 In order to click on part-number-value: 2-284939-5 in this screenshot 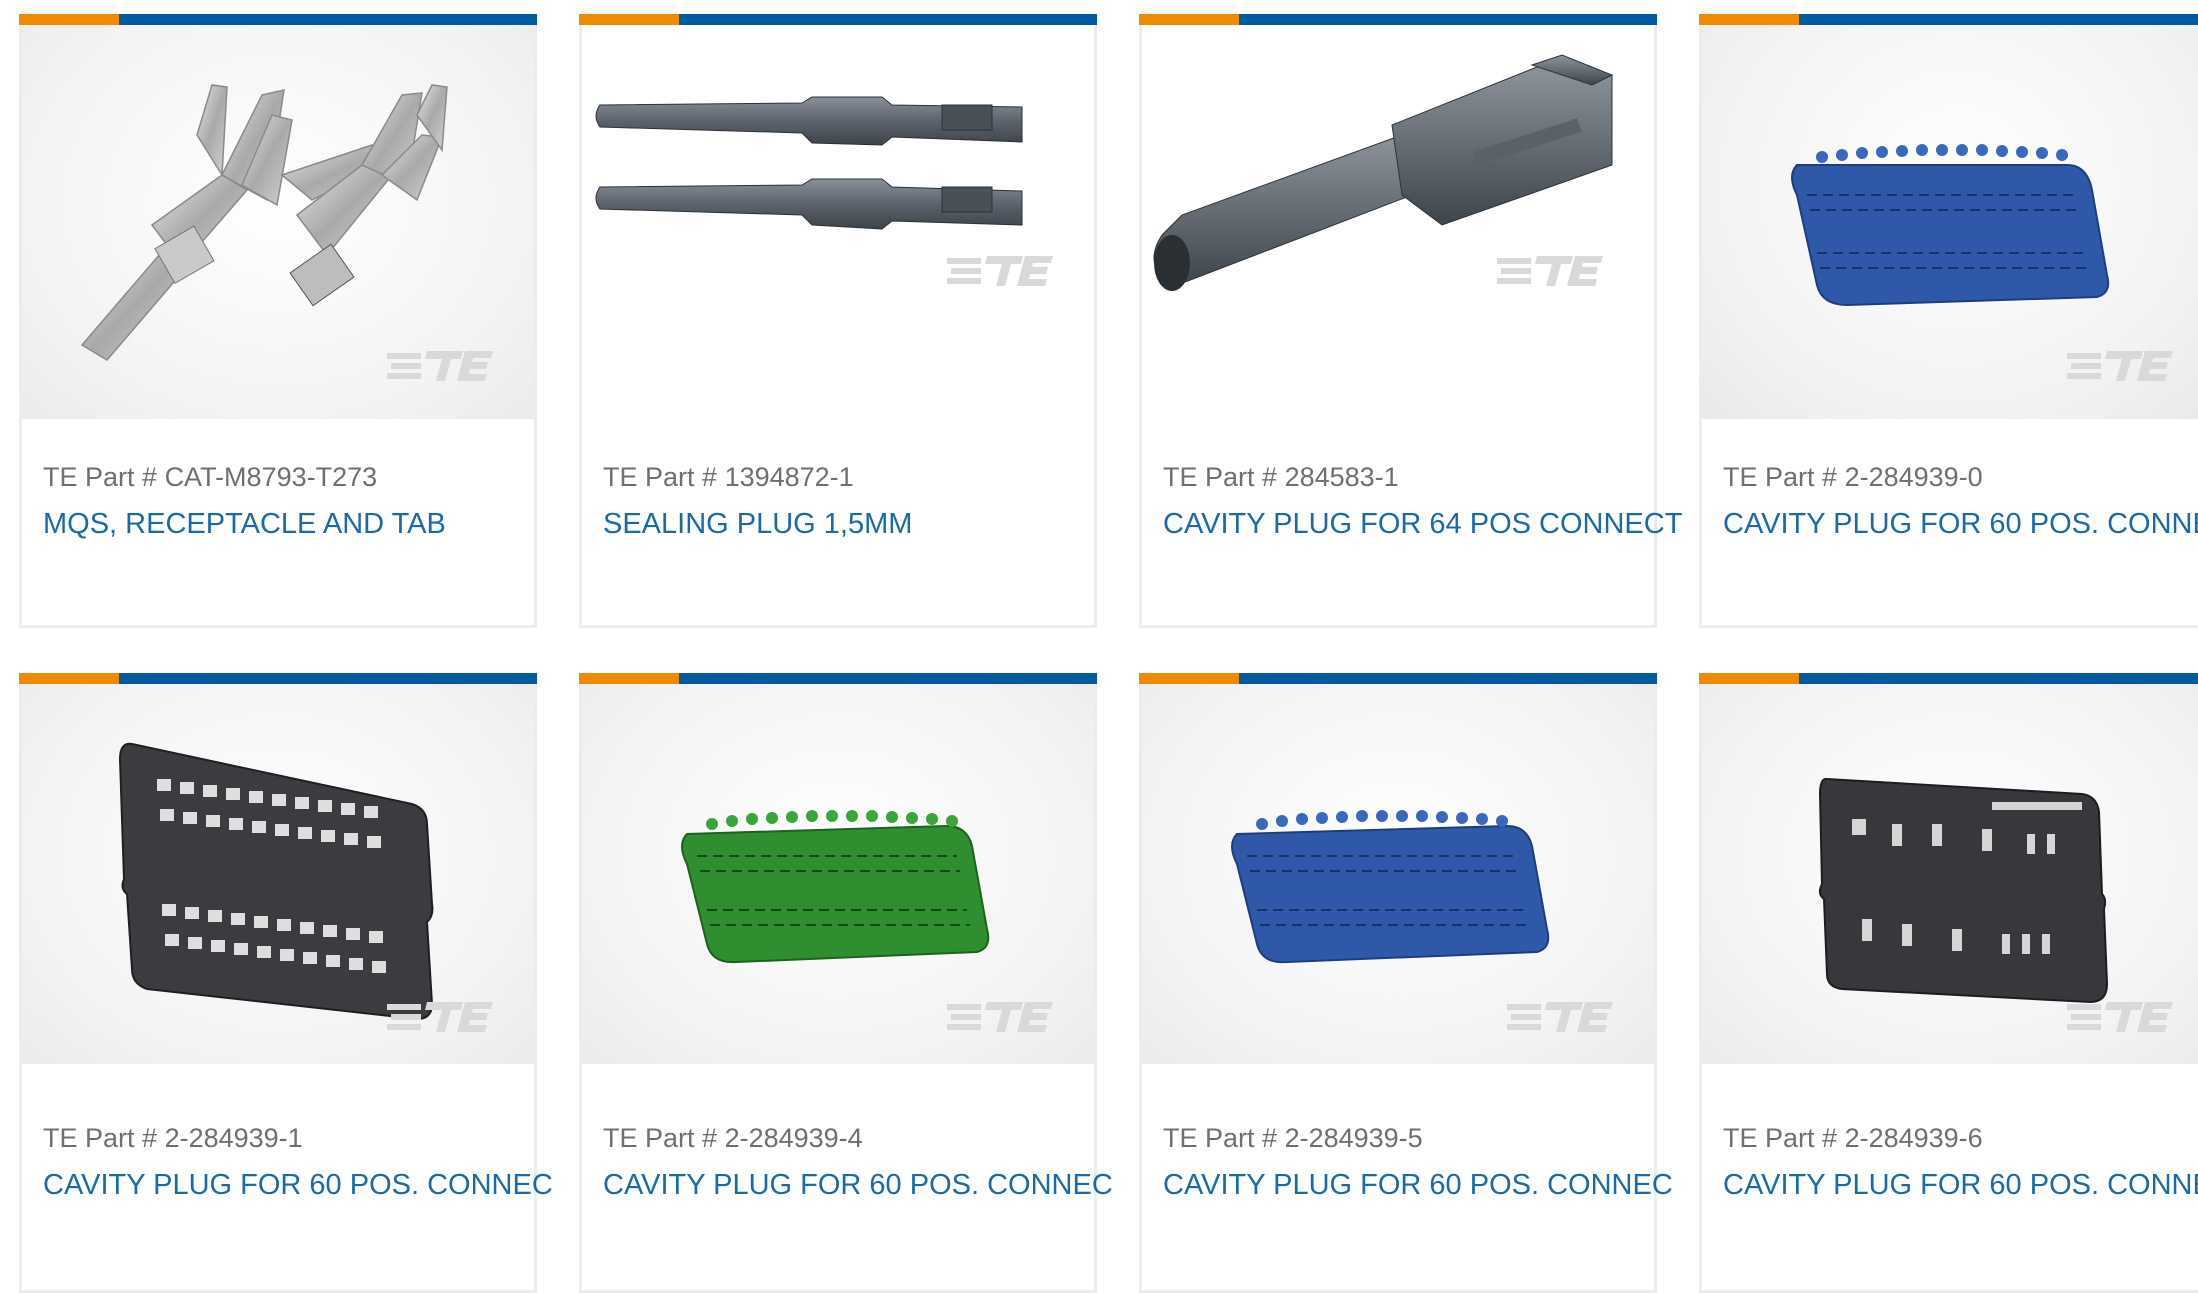, I will do `click(1353, 1138)`.